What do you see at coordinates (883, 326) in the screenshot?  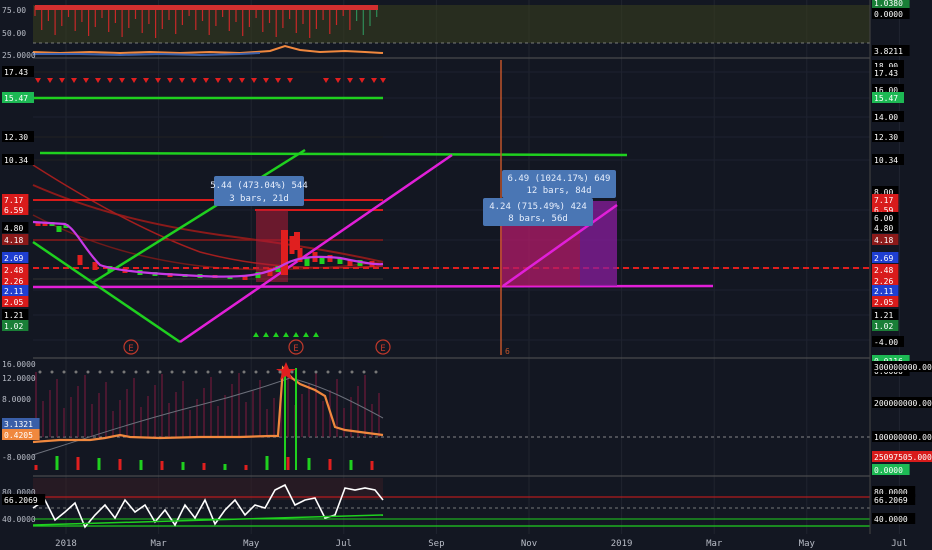 I see `price-label: 1.02` at bounding box center [883, 326].